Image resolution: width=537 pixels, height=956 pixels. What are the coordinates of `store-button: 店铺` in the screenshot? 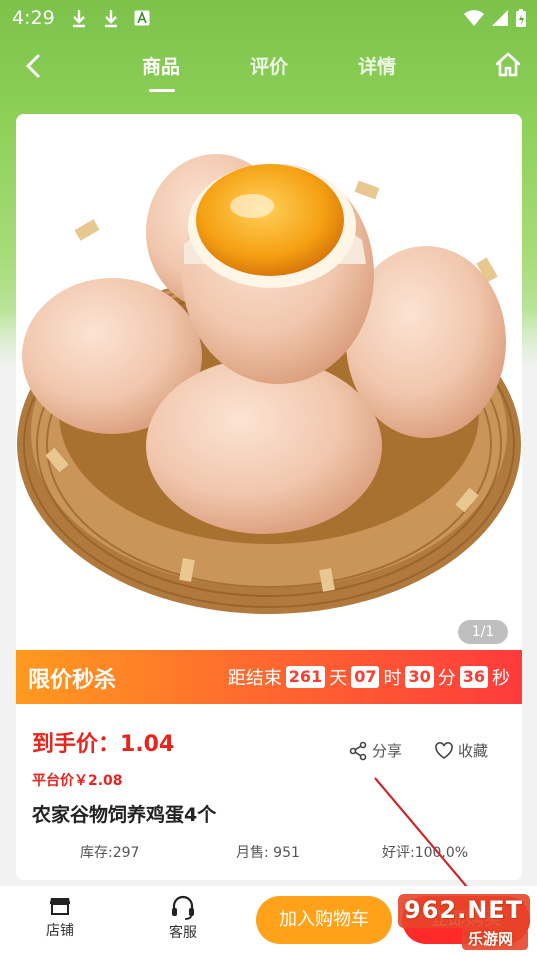 It's located at (60, 917).